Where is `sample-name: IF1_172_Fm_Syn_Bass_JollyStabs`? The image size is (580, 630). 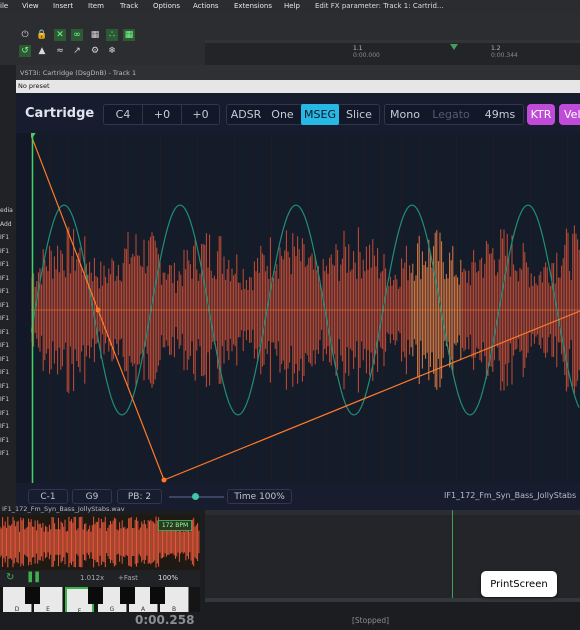 sample-name: IF1_172_Fm_Syn_Bass_JollyStabs is located at coordinates (510, 495).